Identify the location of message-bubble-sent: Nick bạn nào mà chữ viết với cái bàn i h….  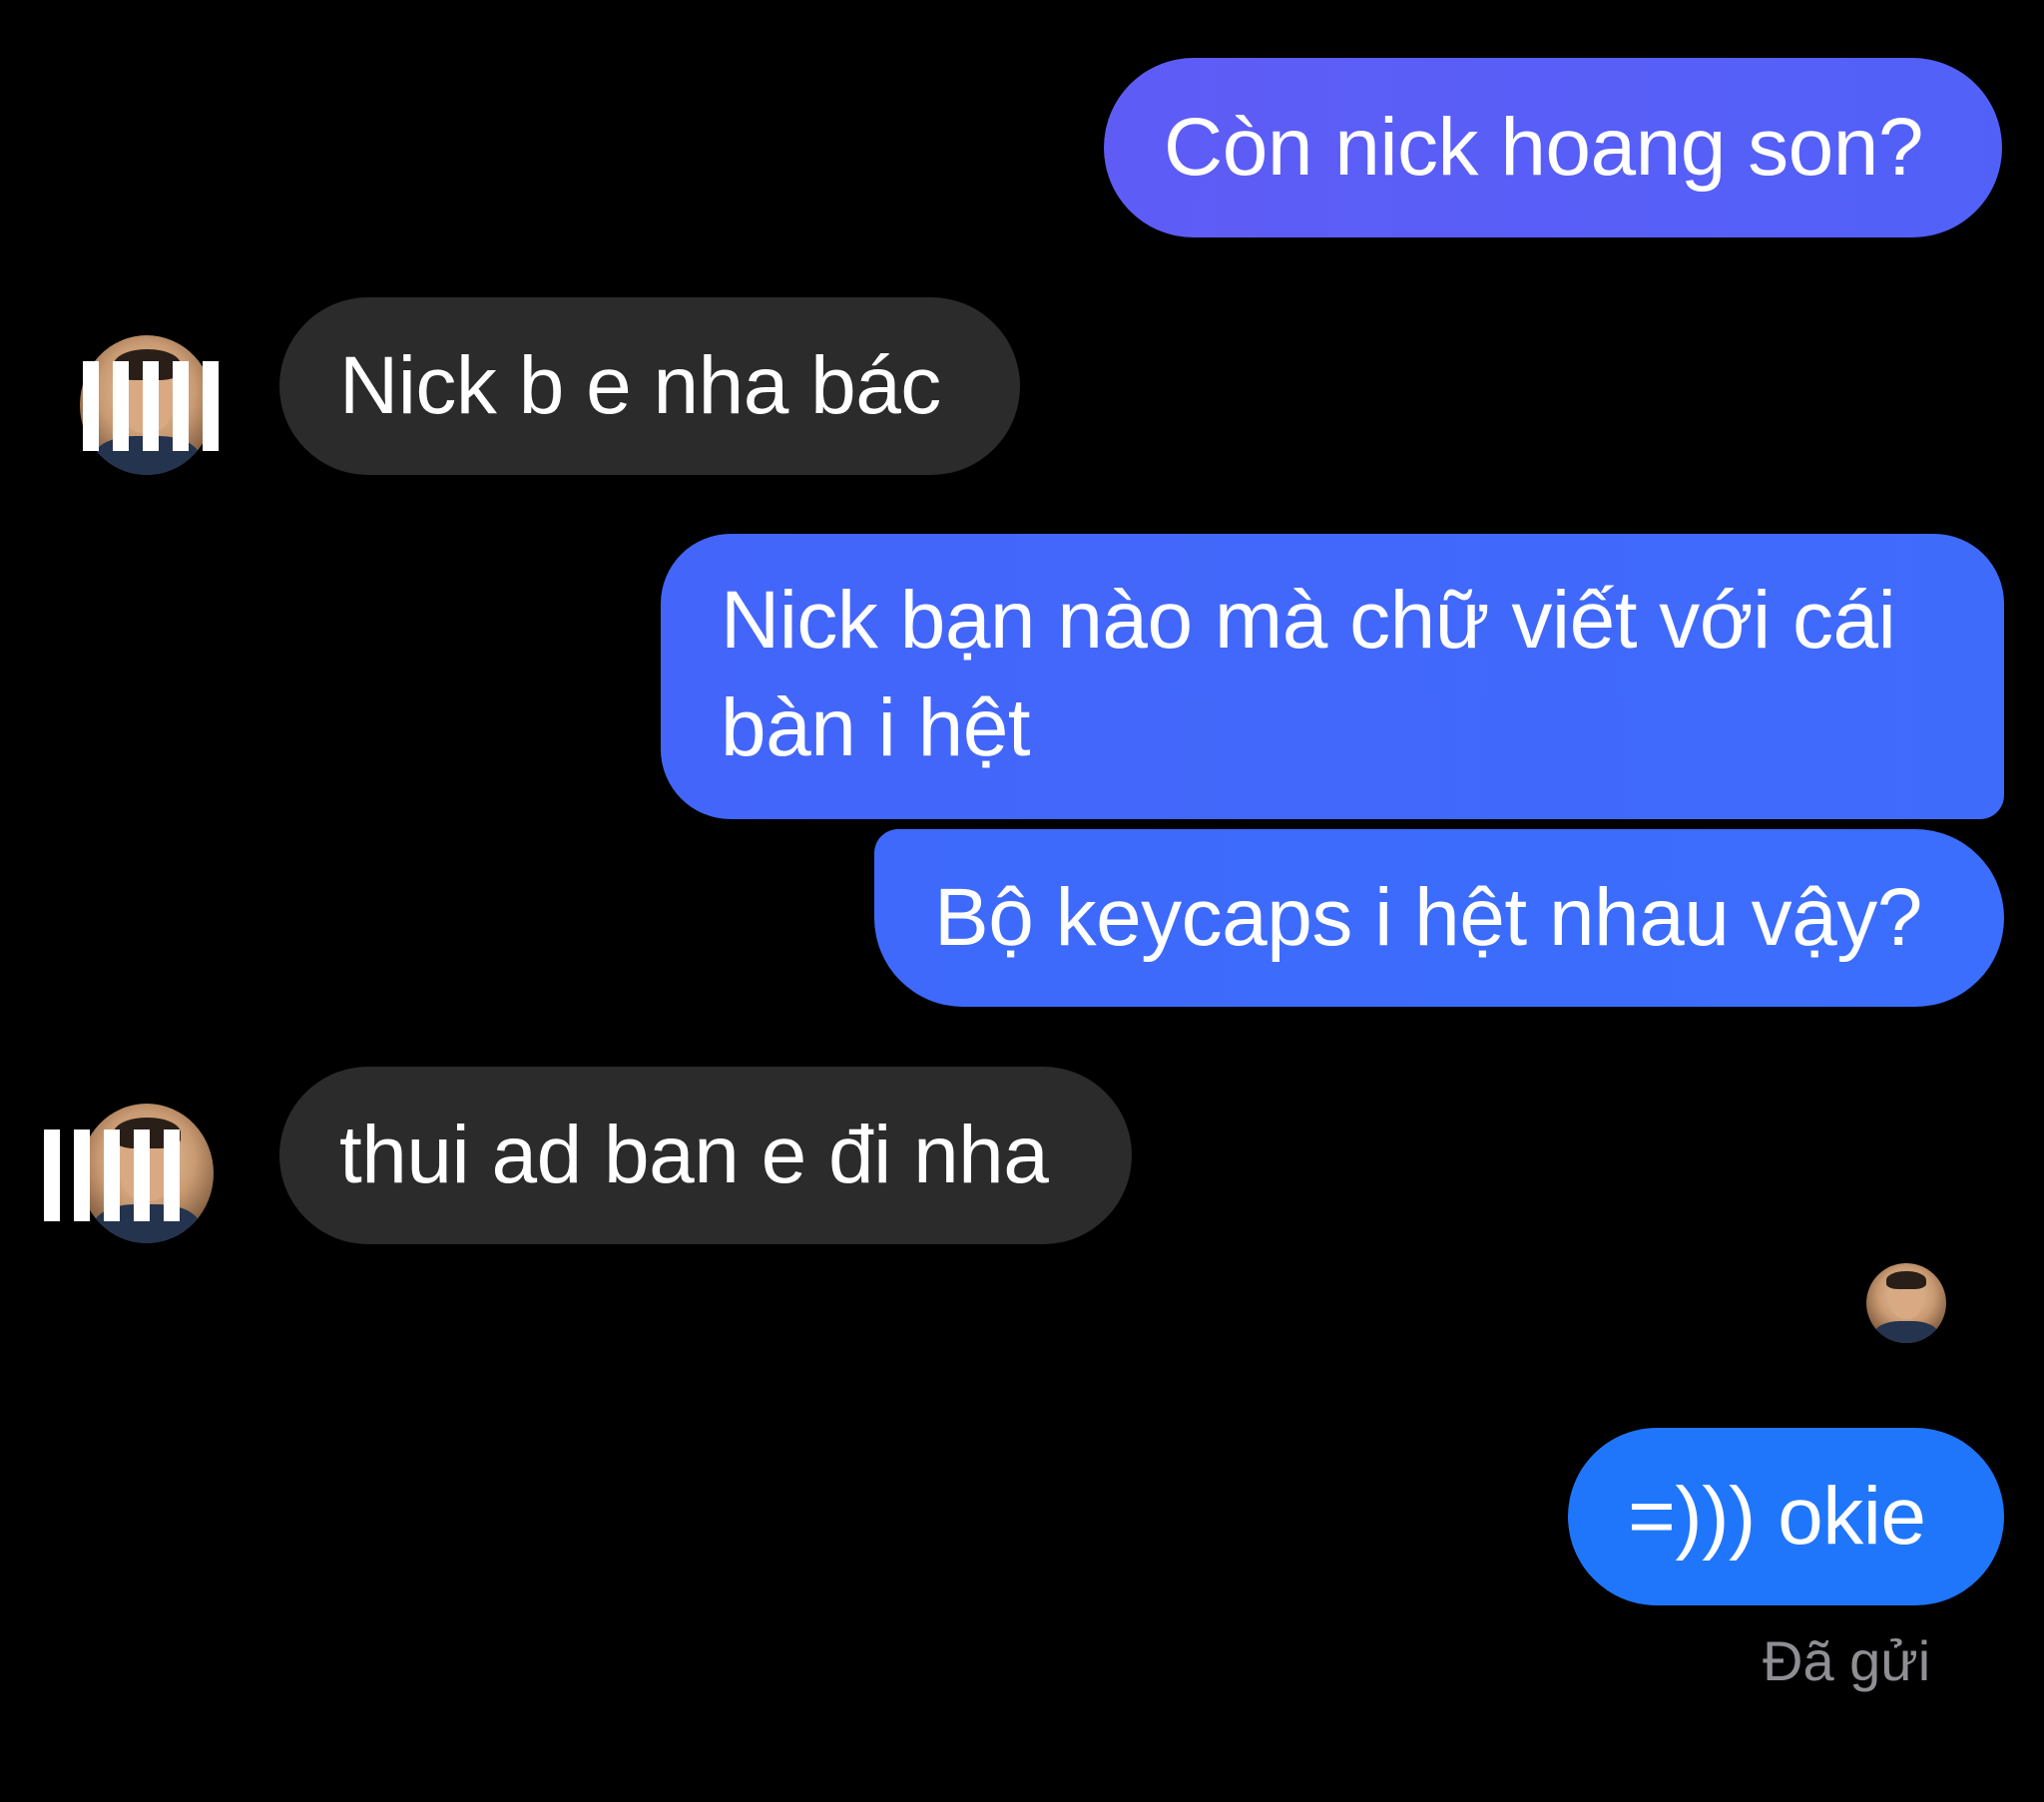
(1332, 676).